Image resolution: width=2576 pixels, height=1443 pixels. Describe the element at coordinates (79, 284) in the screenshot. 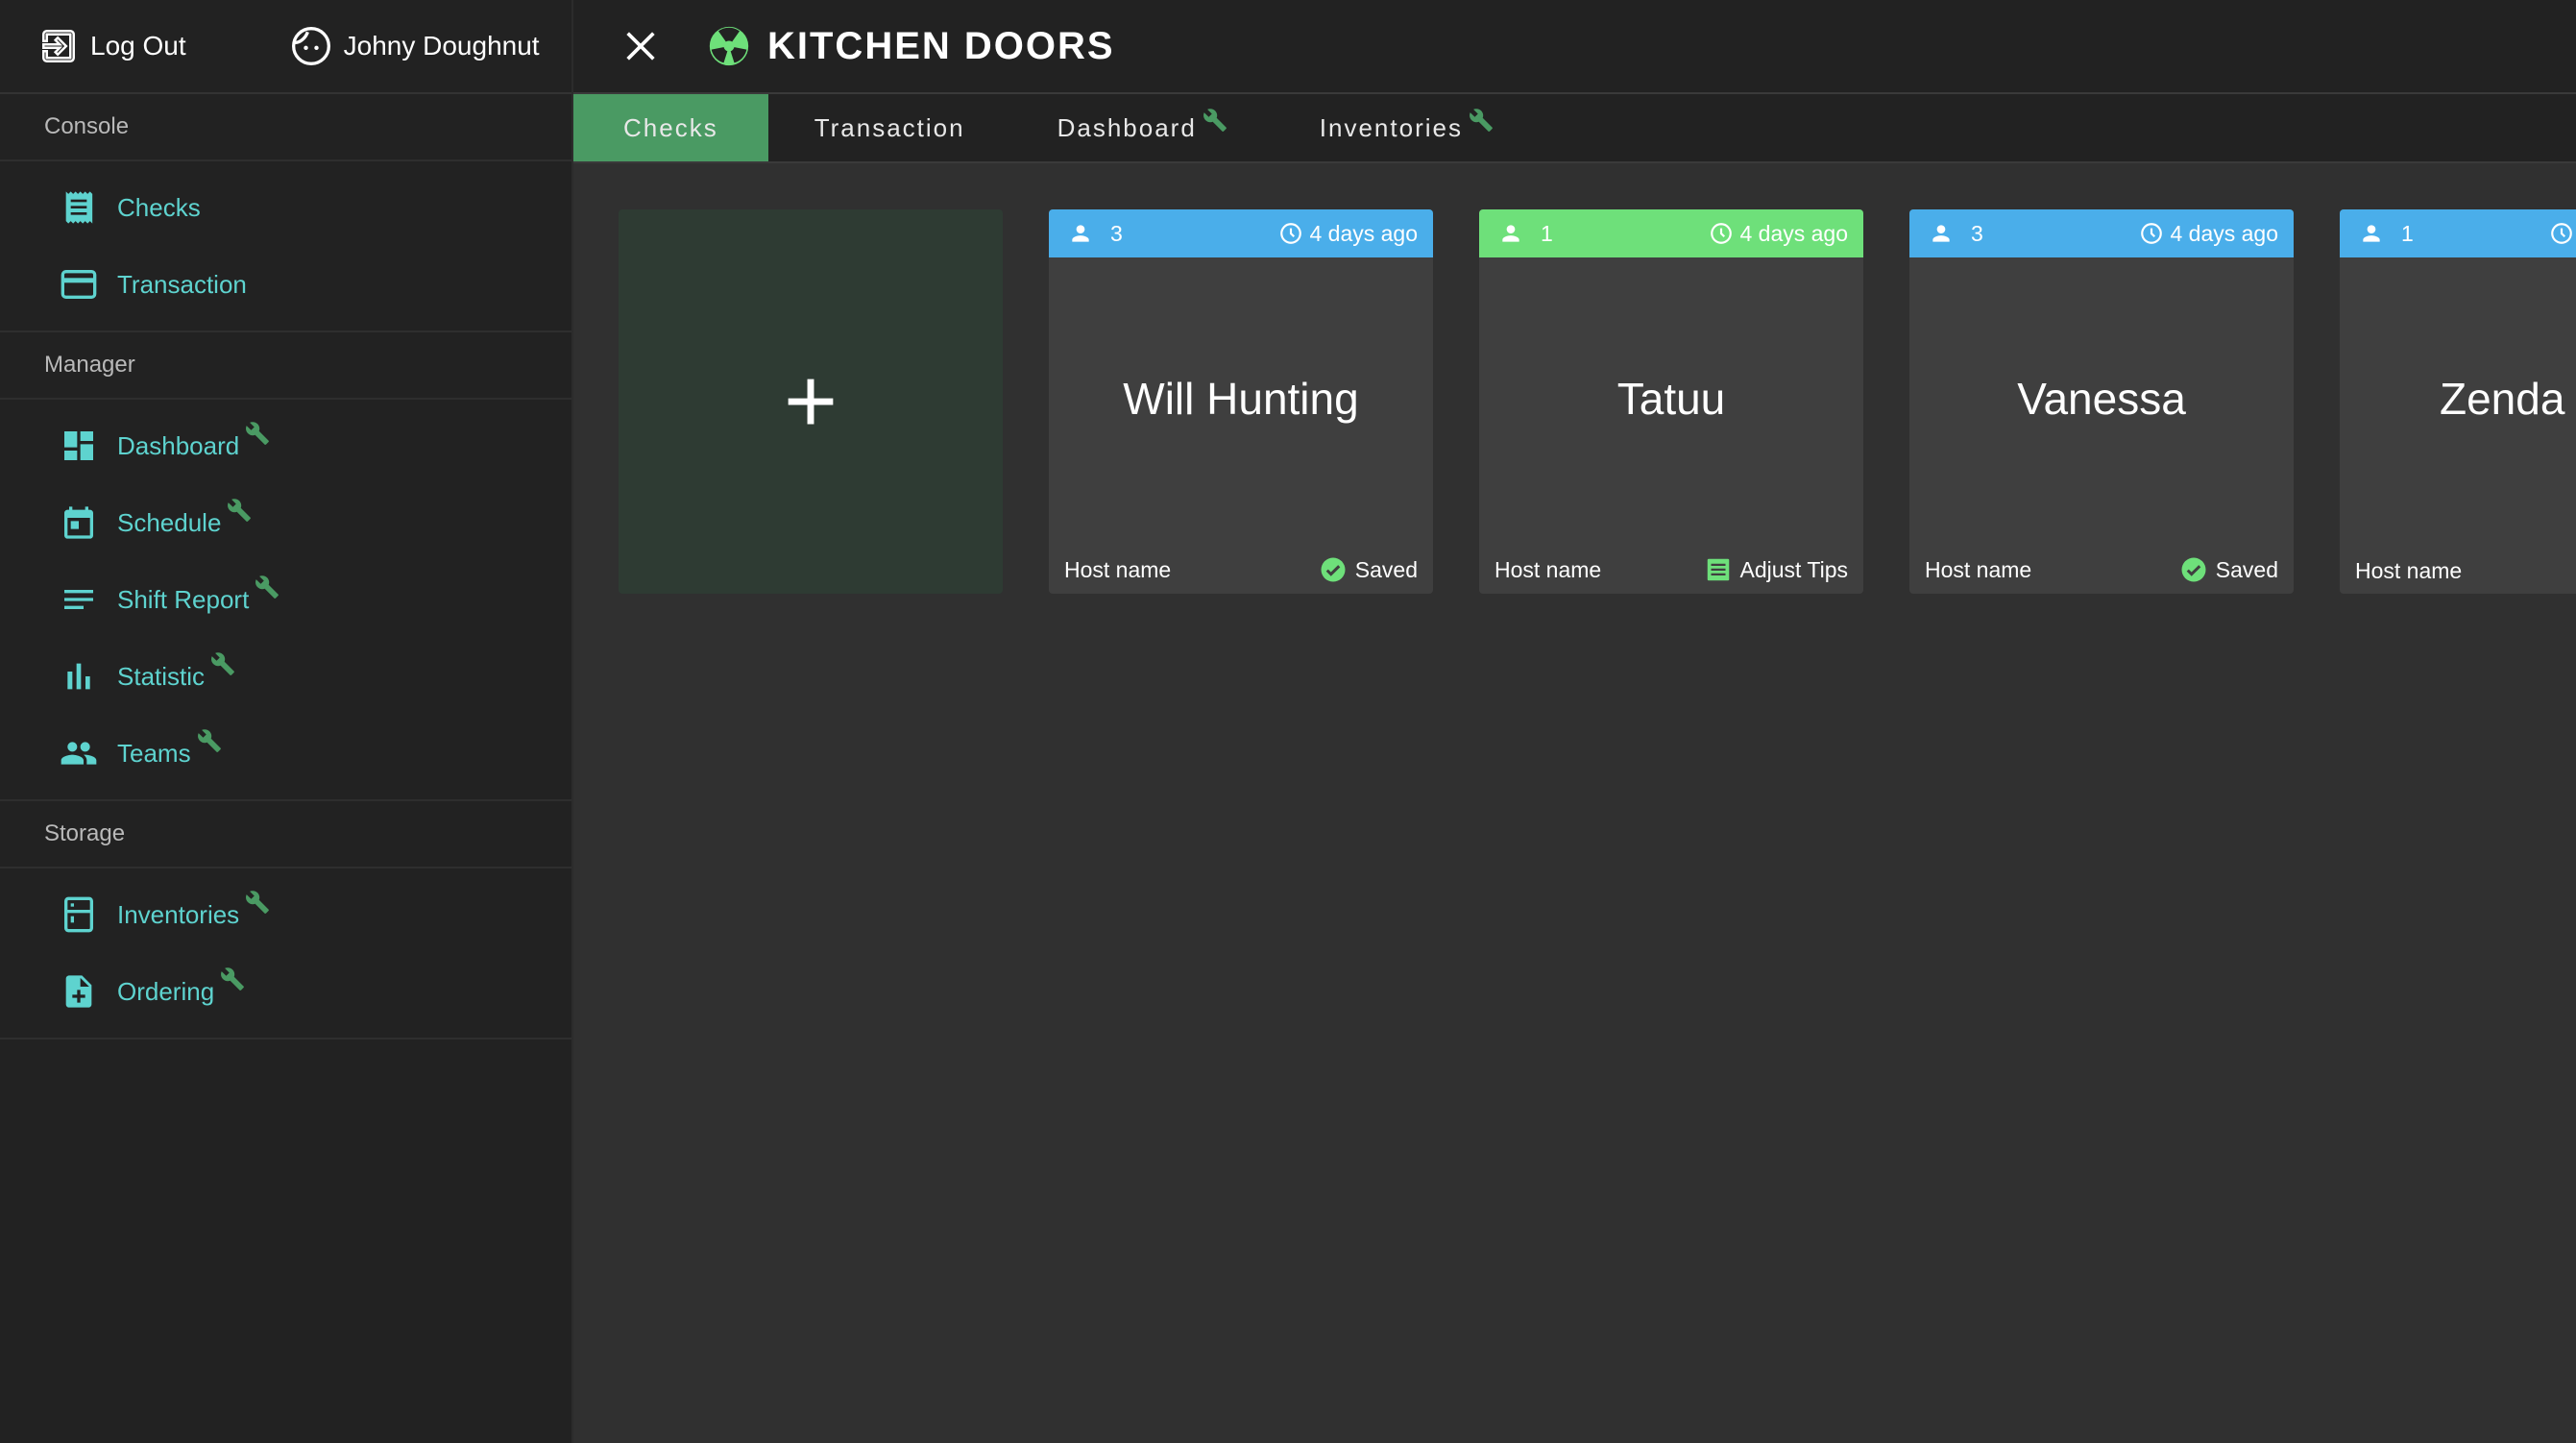

I see `credit-card-icon` at that location.